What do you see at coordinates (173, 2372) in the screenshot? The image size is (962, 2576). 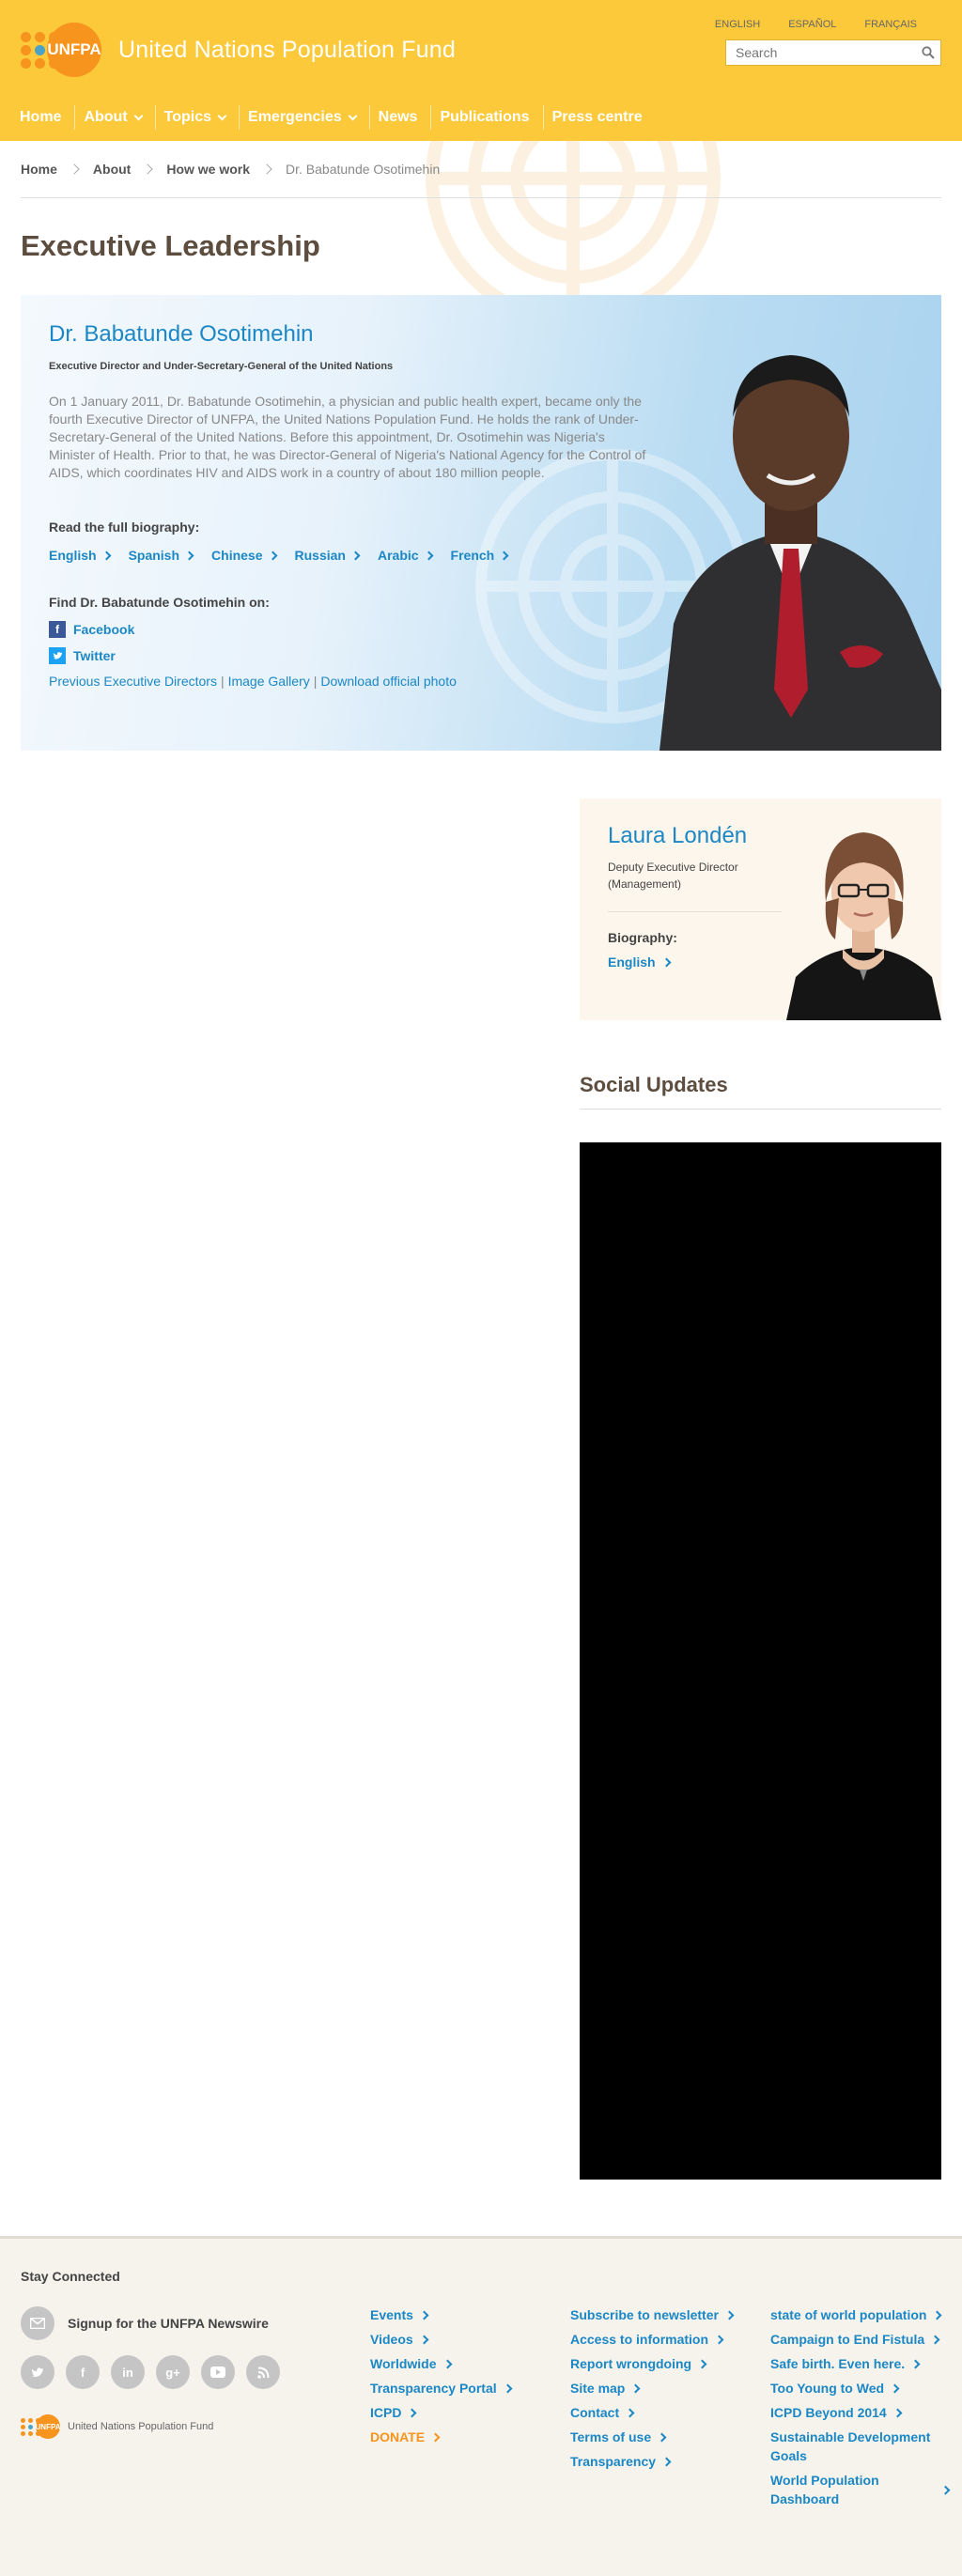 I see `google-plus-icon: g+` at bounding box center [173, 2372].